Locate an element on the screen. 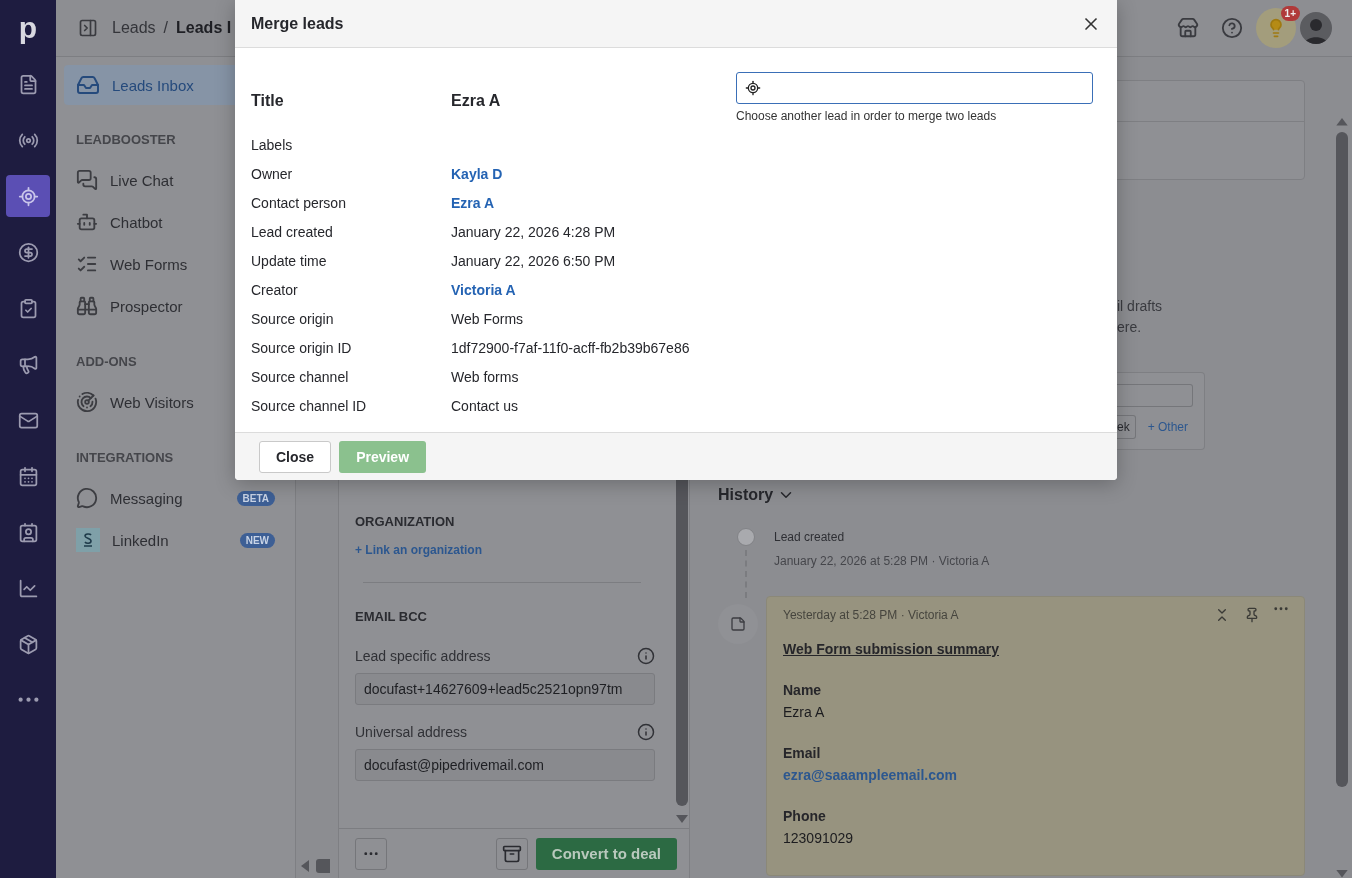 This screenshot has width=1352, height=878. store-icon is located at coordinates (1188, 28).